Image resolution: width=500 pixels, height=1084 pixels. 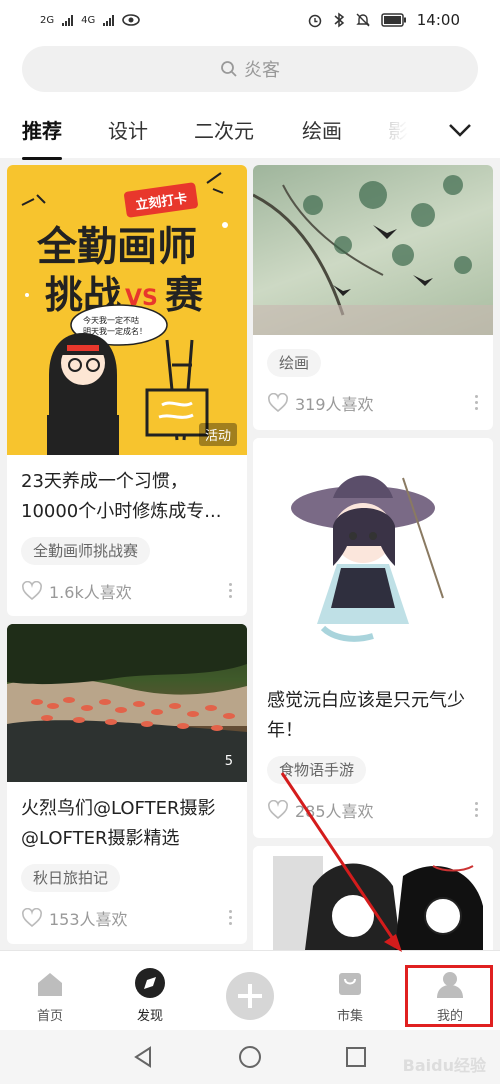 What do you see at coordinates (393, 20) in the screenshot?
I see `battery-icon` at bounding box center [393, 20].